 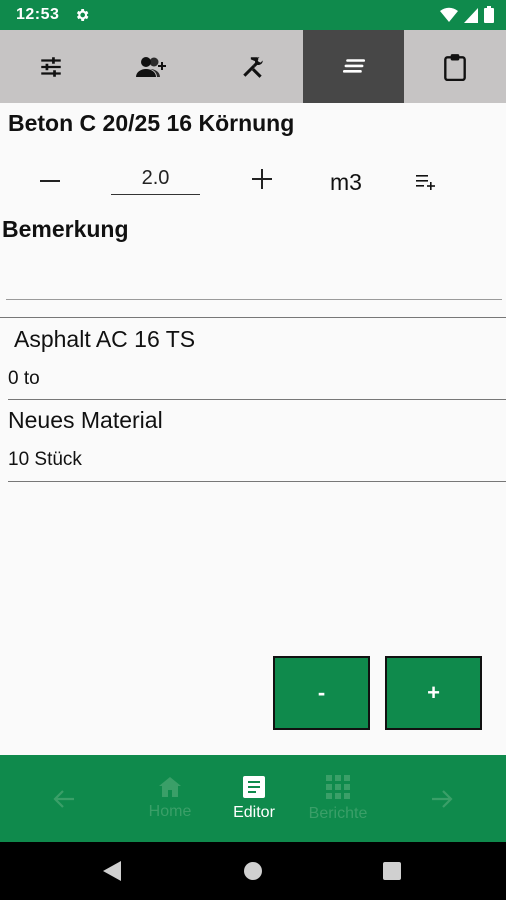 What do you see at coordinates (170, 786) in the screenshot?
I see `home-icon` at bounding box center [170, 786].